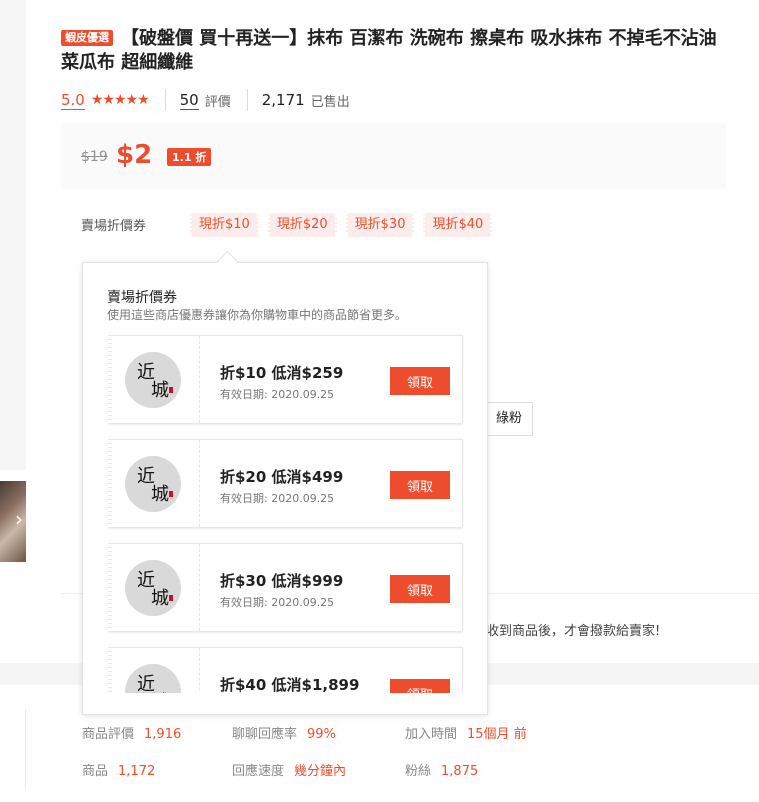  Describe the element at coordinates (163, 734) in the screenshot. I see `stat-value: 1,916` at that location.